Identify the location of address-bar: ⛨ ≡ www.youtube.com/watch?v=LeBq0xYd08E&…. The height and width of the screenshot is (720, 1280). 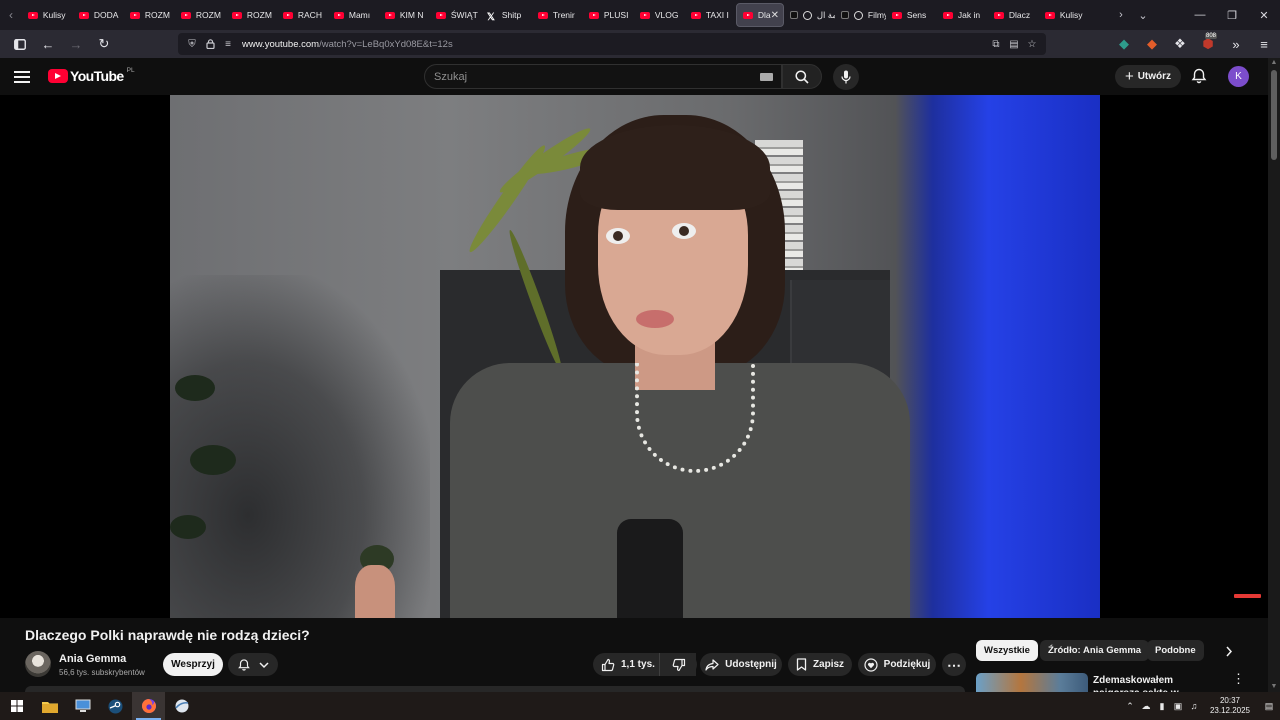
(612, 44).